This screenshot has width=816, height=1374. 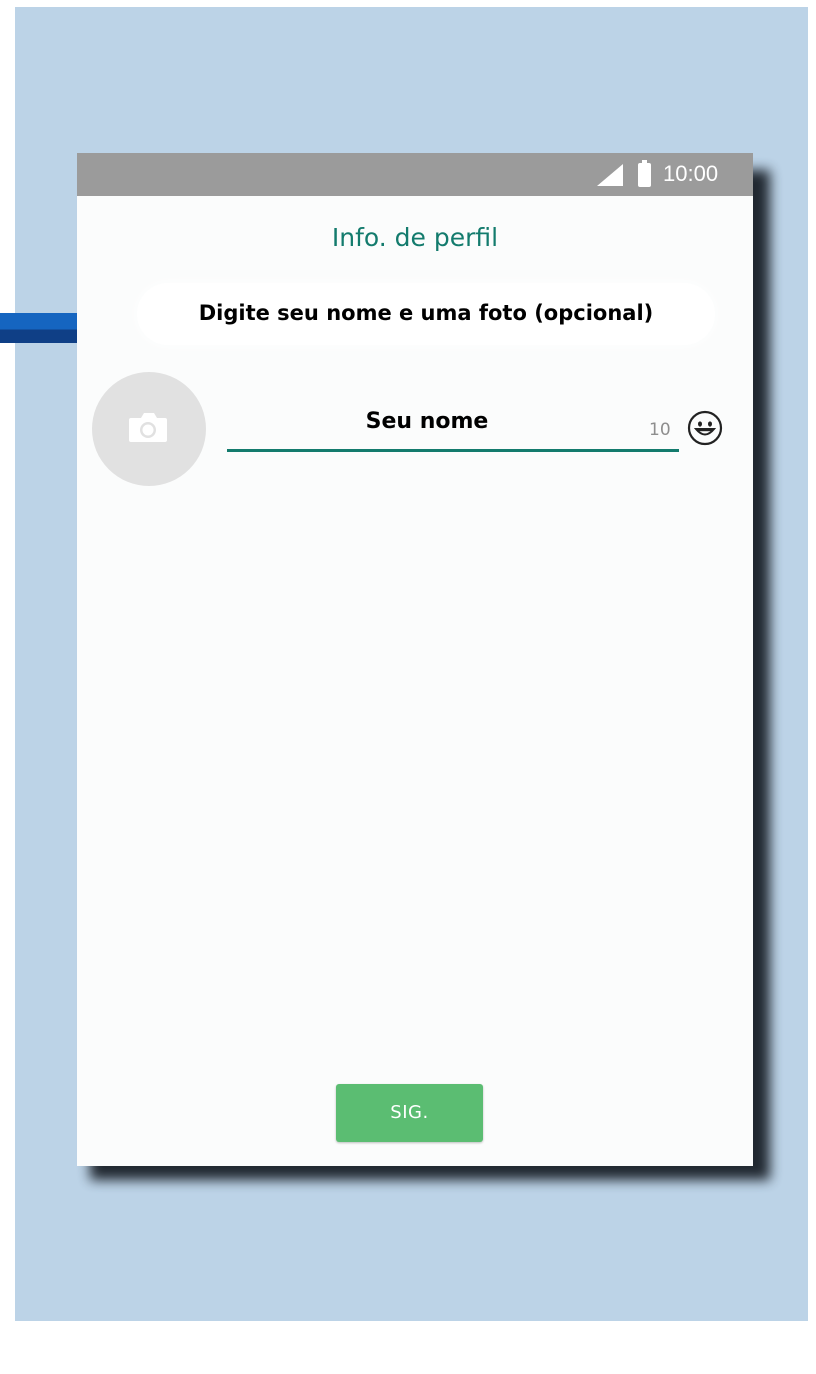 I want to click on side-accent-bar, so click(x=40, y=328).